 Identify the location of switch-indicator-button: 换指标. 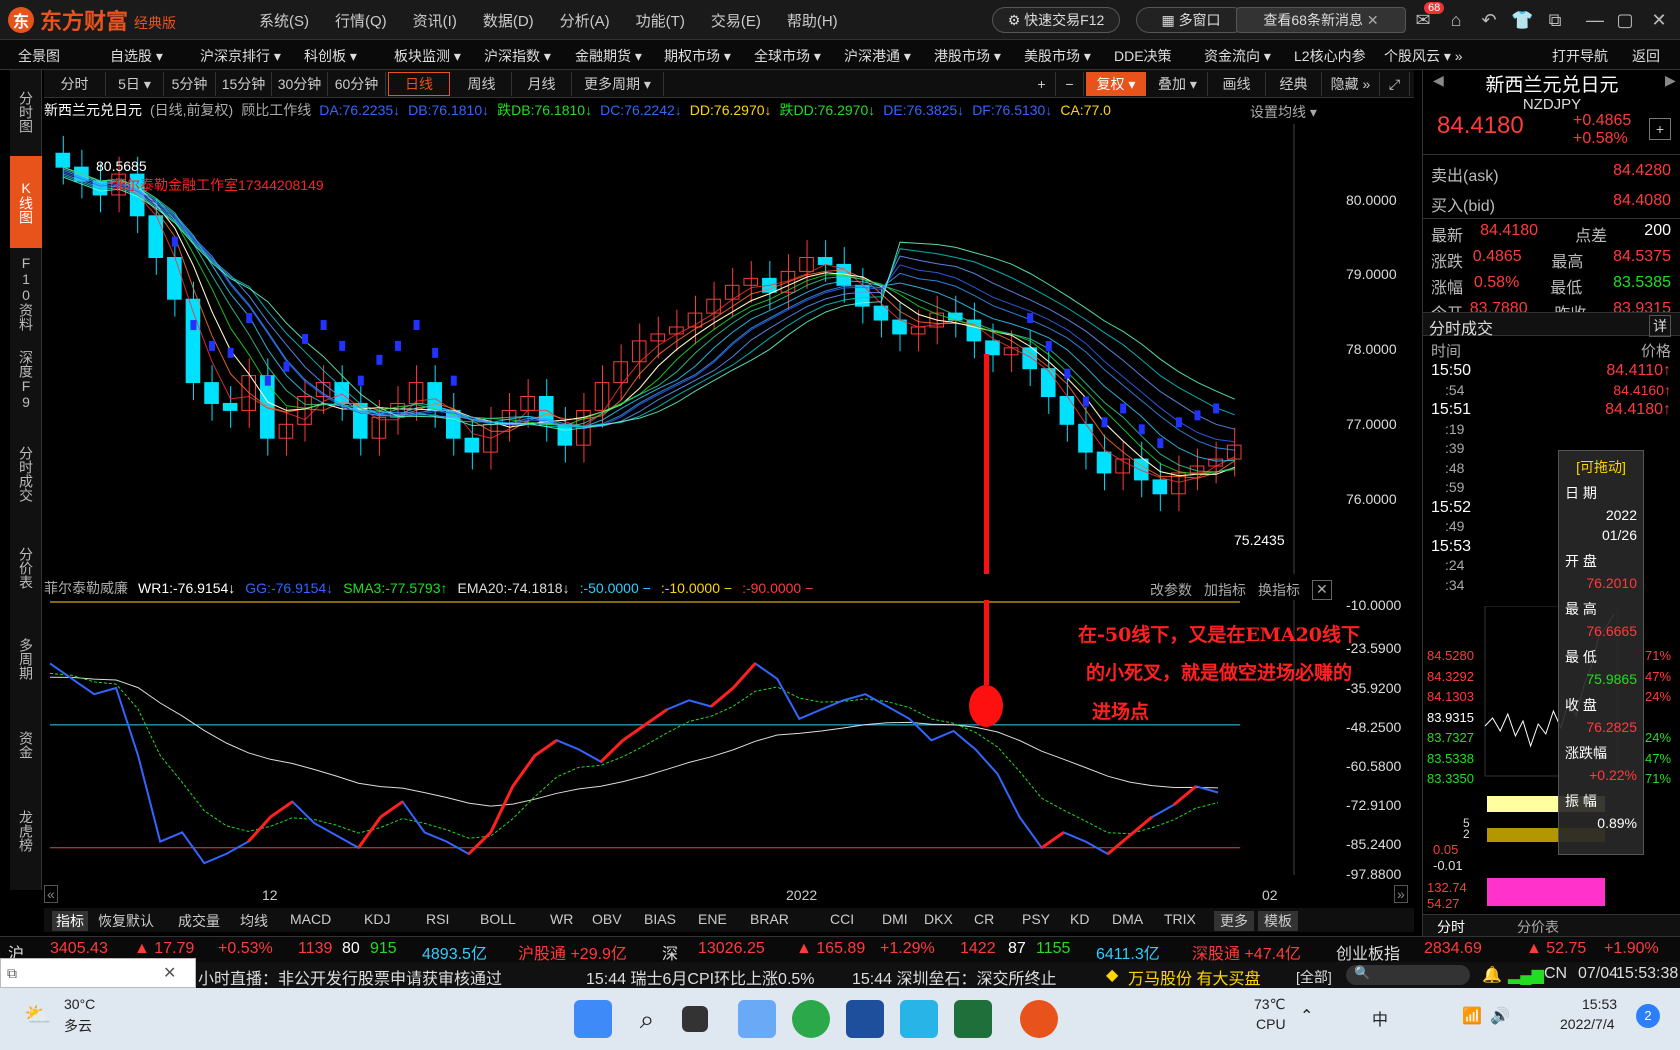
(1279, 590).